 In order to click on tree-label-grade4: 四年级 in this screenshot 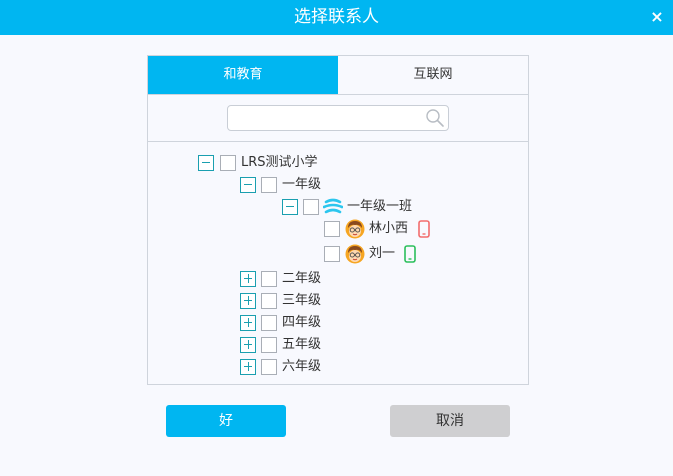, I will do `click(302, 322)`.